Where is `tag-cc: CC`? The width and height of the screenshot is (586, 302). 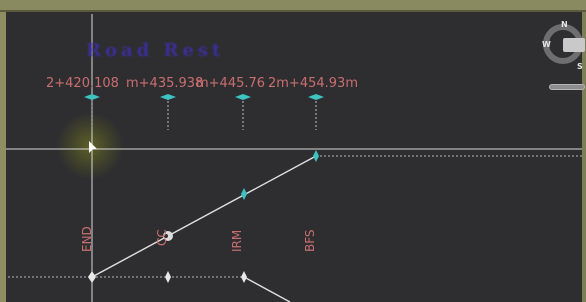 tag-cc: CC is located at coordinates (162, 237).